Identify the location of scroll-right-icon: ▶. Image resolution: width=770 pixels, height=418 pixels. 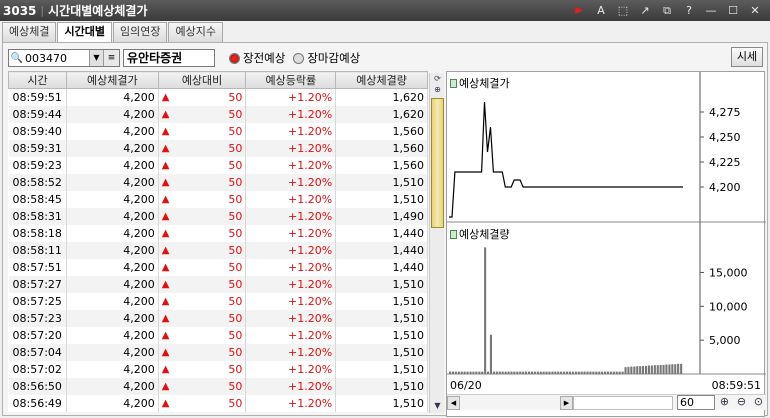
(566, 402).